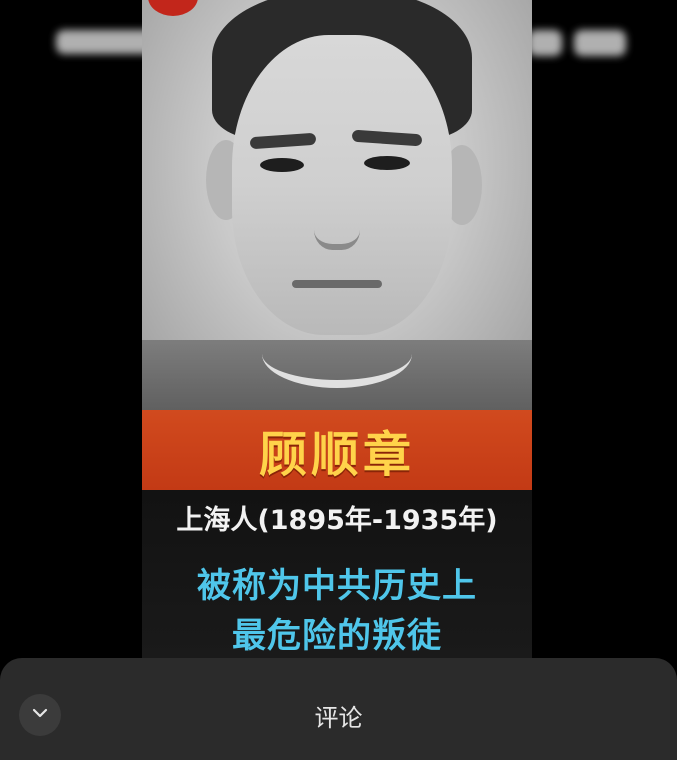 The image size is (677, 760). Describe the element at coordinates (338, 718) in the screenshot. I see `comment-sheet-title: 评论` at that location.